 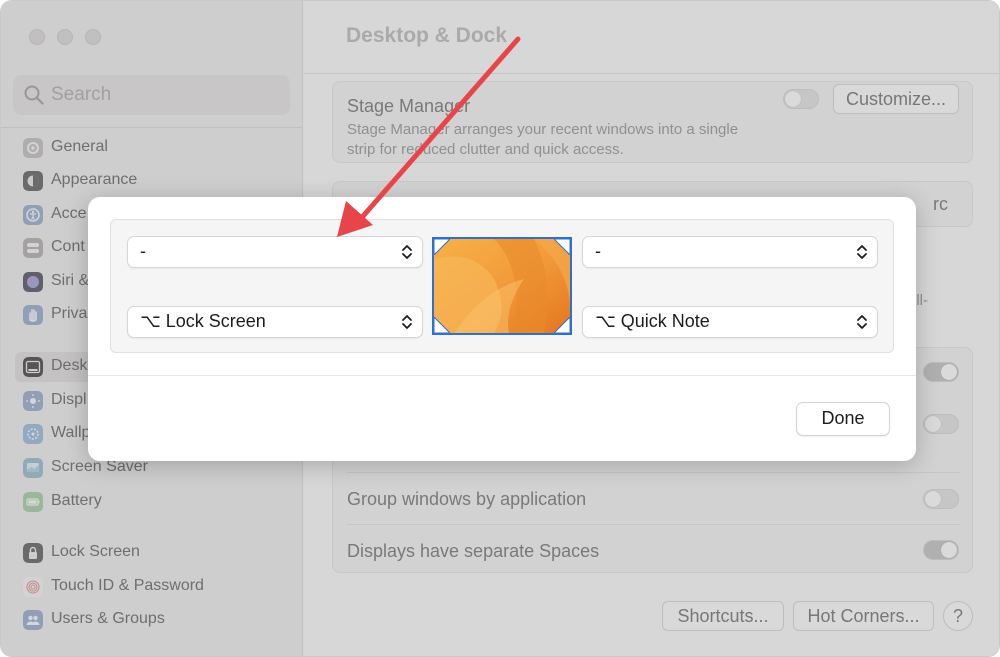 I want to click on top-left-corner-select: -, so click(x=275, y=252).